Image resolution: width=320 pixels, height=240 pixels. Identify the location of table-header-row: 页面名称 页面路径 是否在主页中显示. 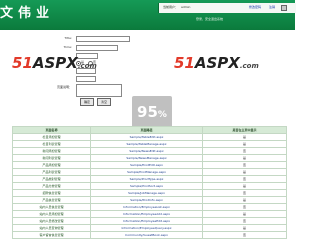
(149, 130).